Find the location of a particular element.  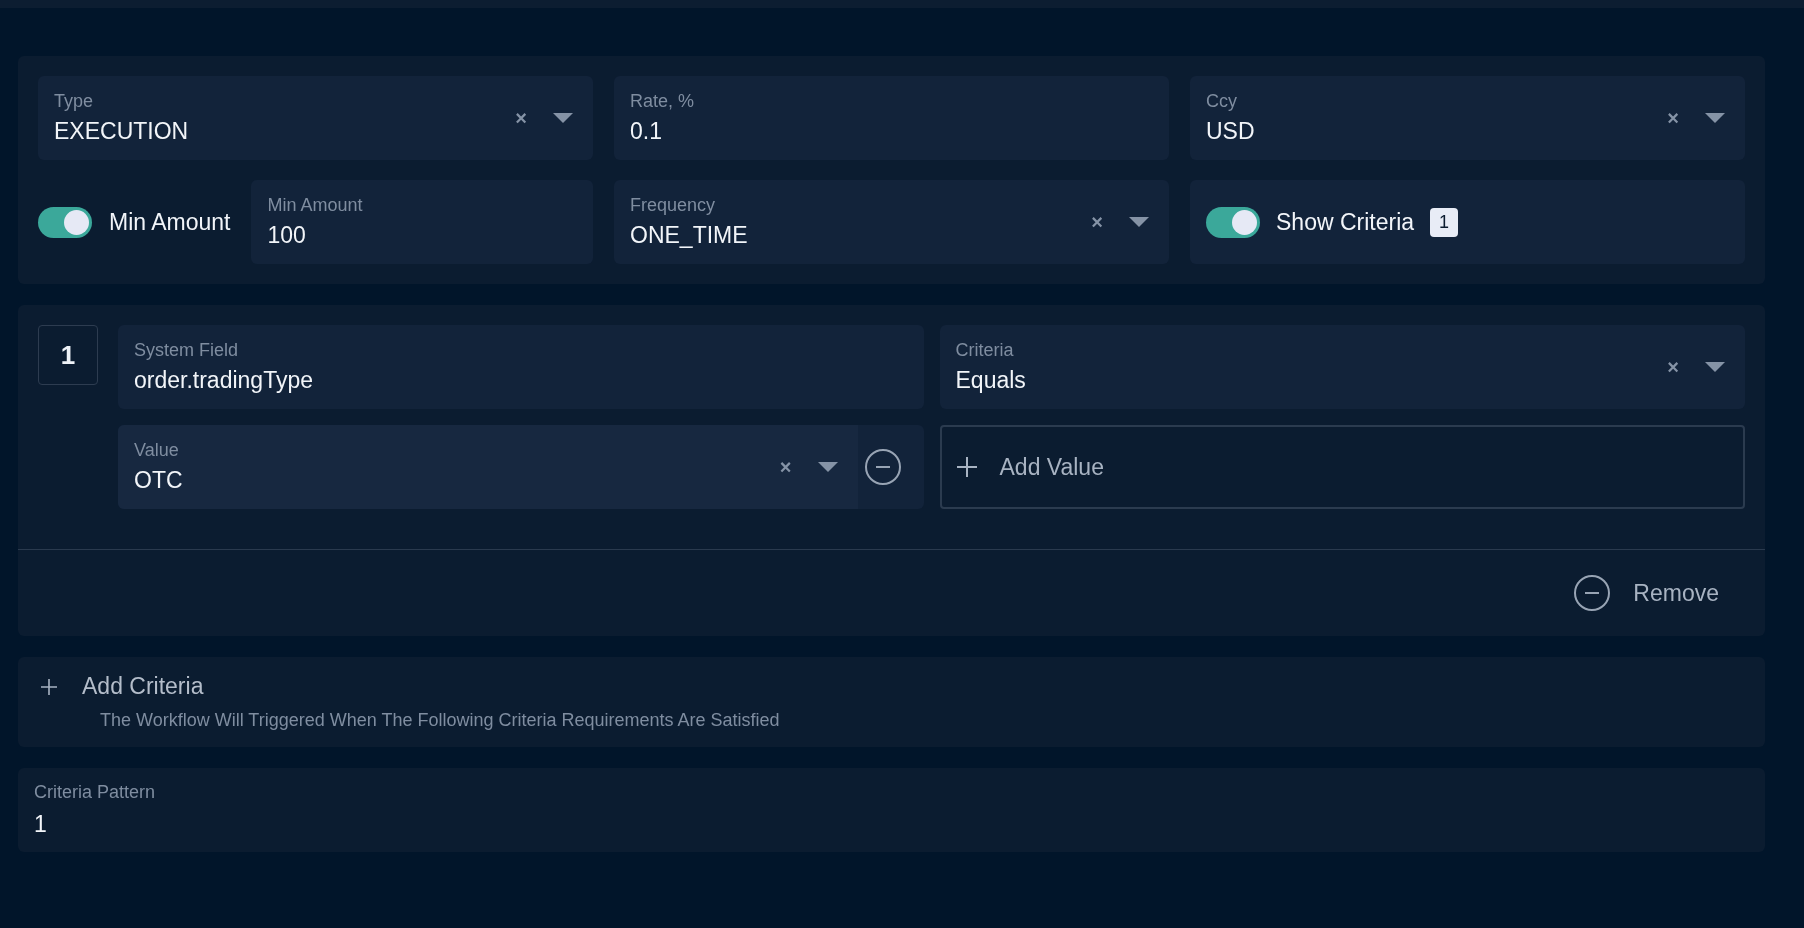

field-label: Frequency is located at coordinates (673, 205).